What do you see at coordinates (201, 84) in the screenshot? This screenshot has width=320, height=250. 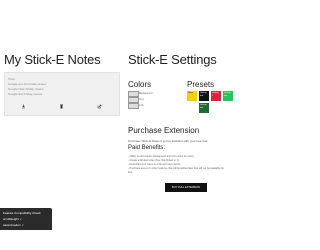 I see `presets-heading: Presets` at bounding box center [201, 84].